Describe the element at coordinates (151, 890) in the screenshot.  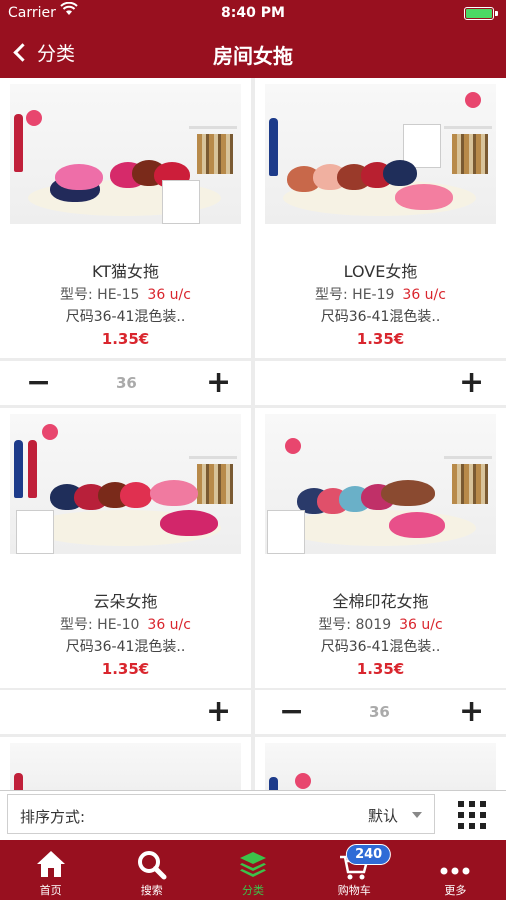
I see `tab-label: 搜索` at that location.